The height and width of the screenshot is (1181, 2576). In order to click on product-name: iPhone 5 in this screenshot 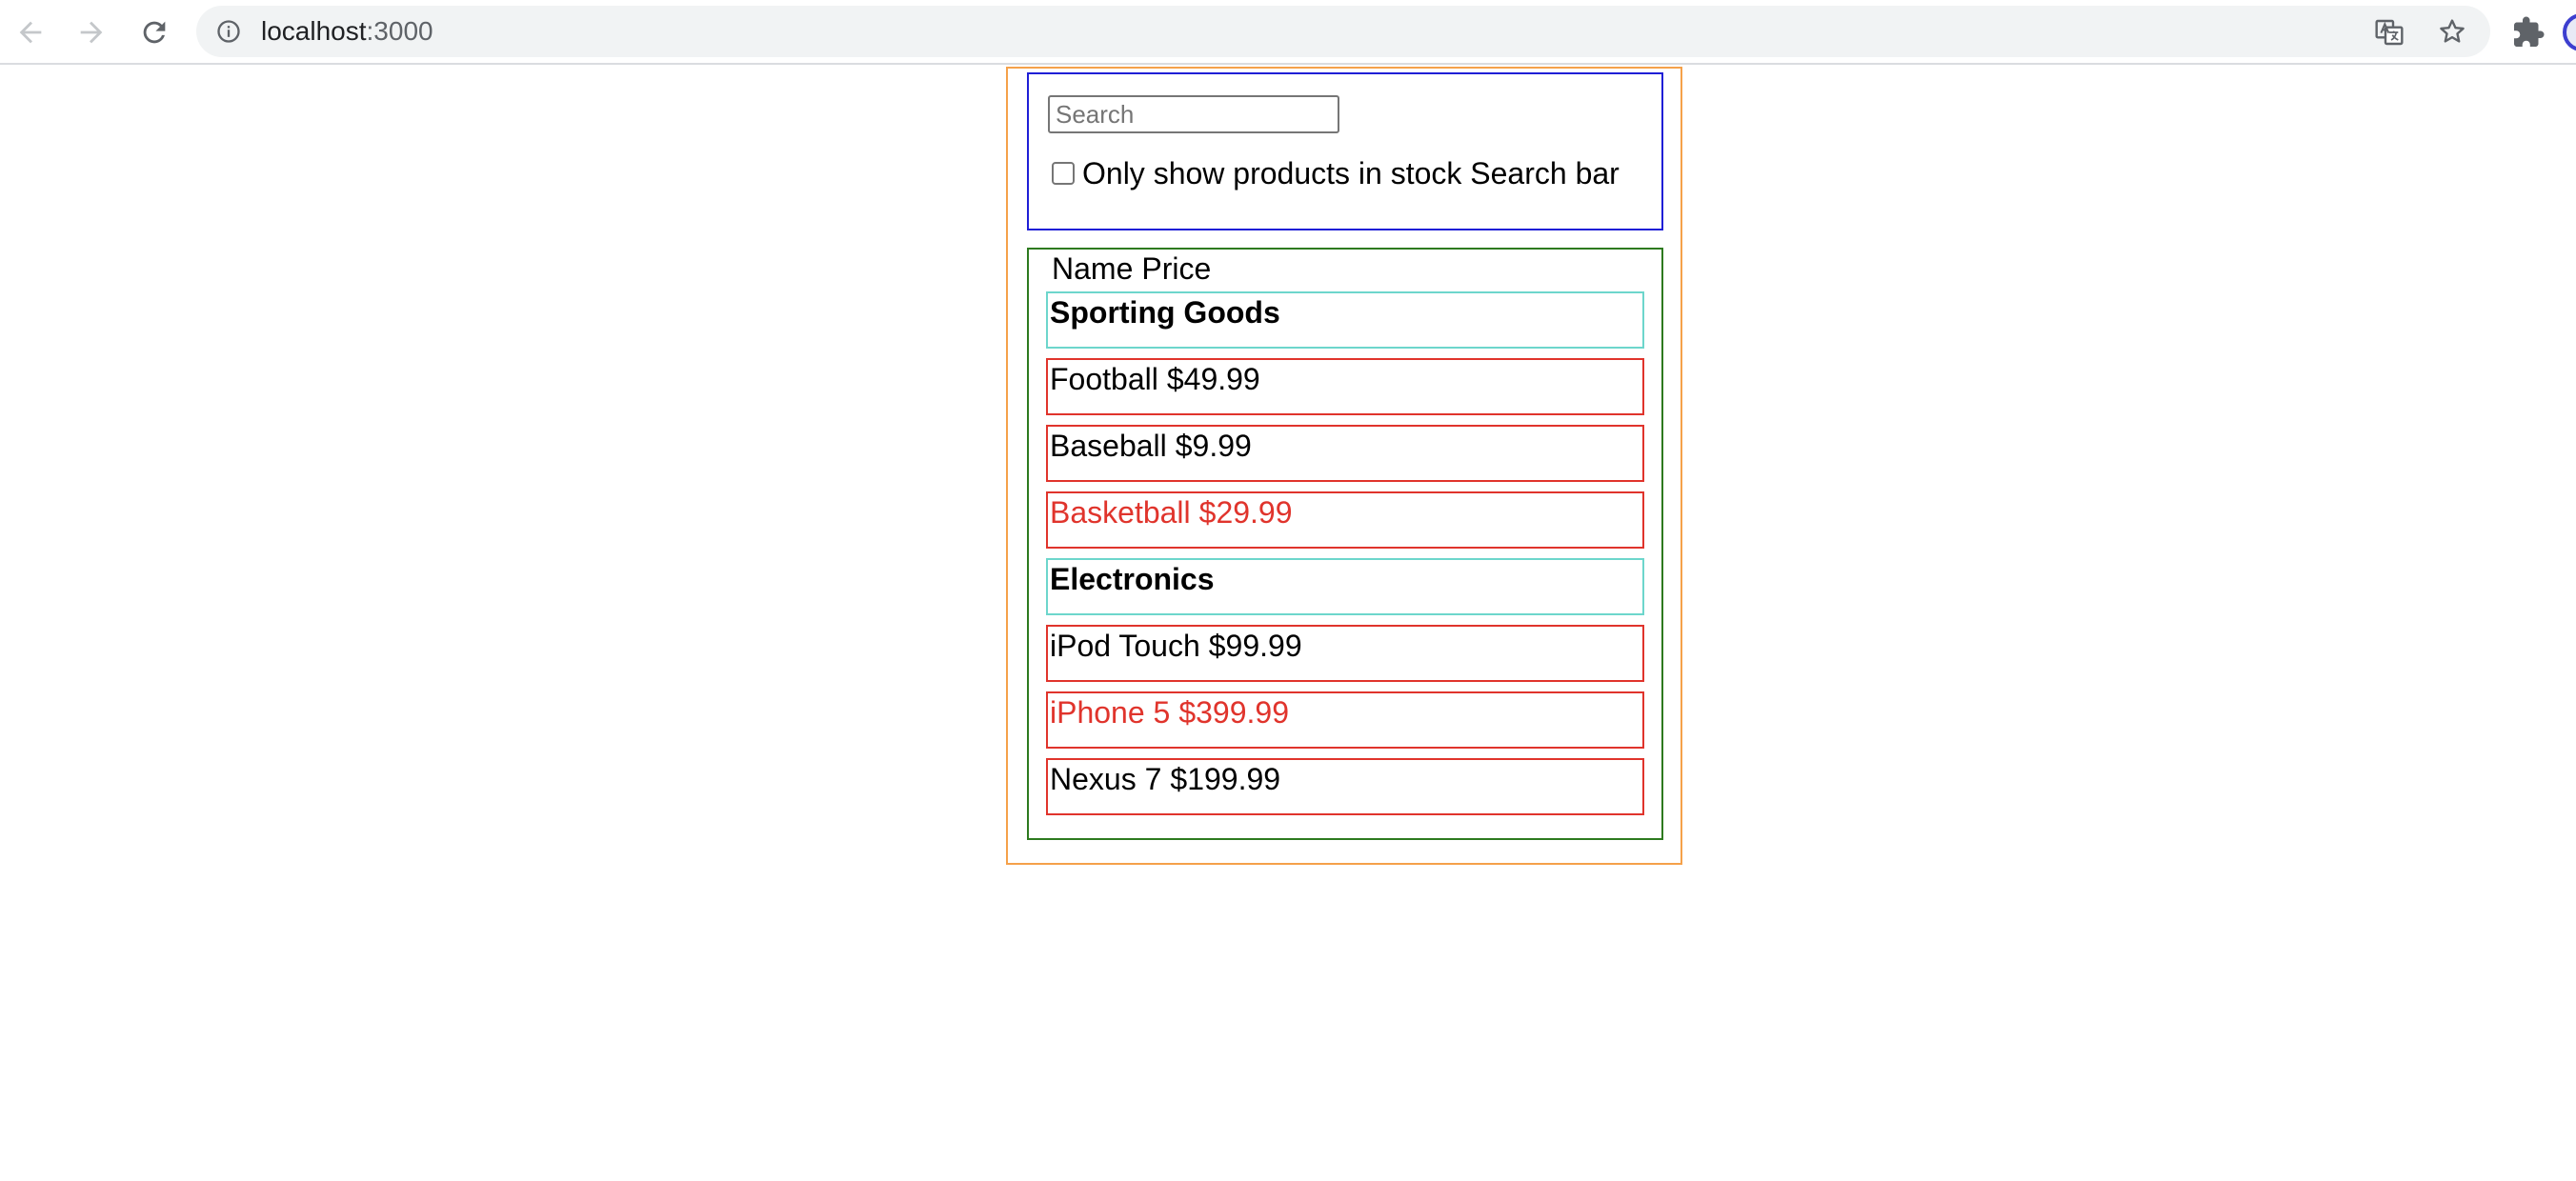, I will do `click(1111, 712)`.